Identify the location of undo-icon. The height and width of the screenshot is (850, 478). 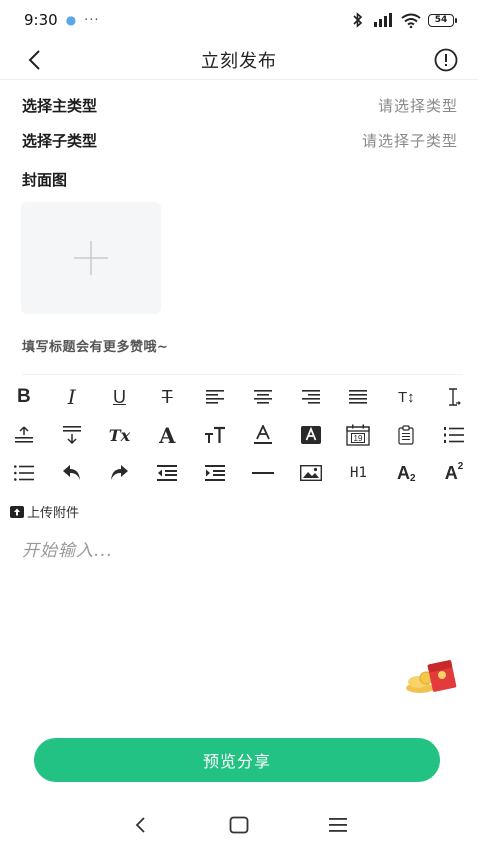
(71, 472).